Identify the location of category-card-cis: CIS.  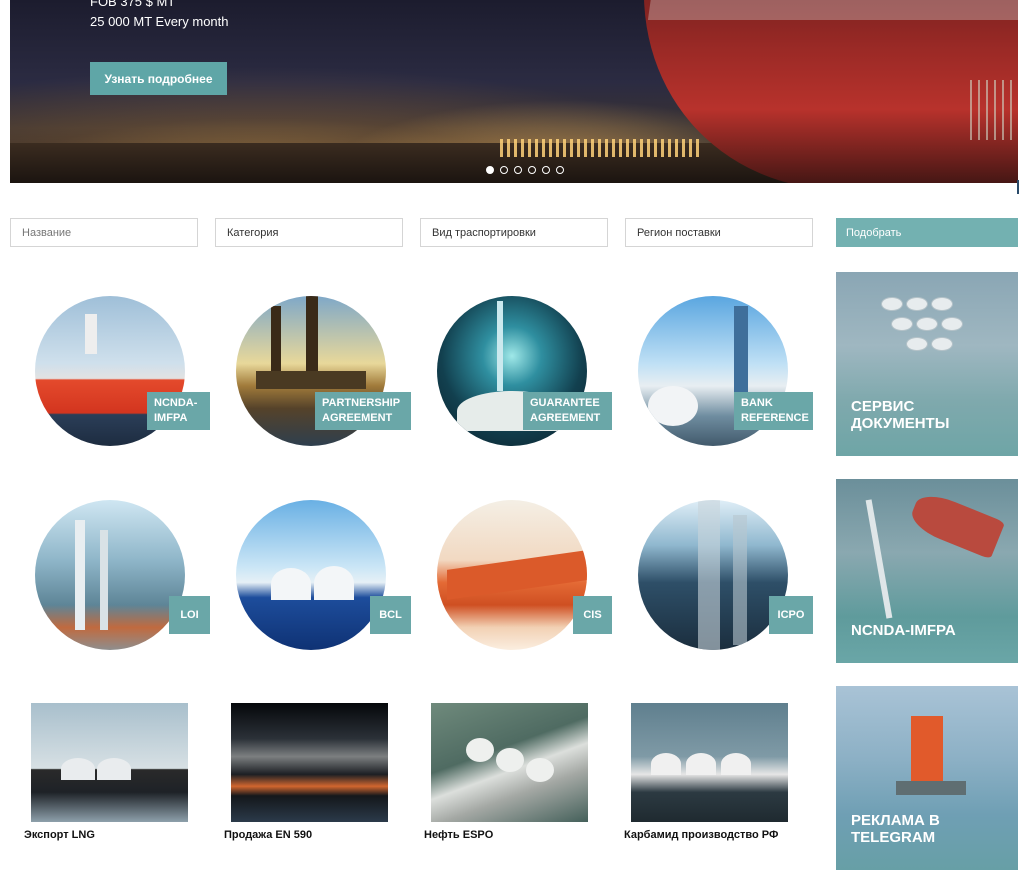
(527, 580).